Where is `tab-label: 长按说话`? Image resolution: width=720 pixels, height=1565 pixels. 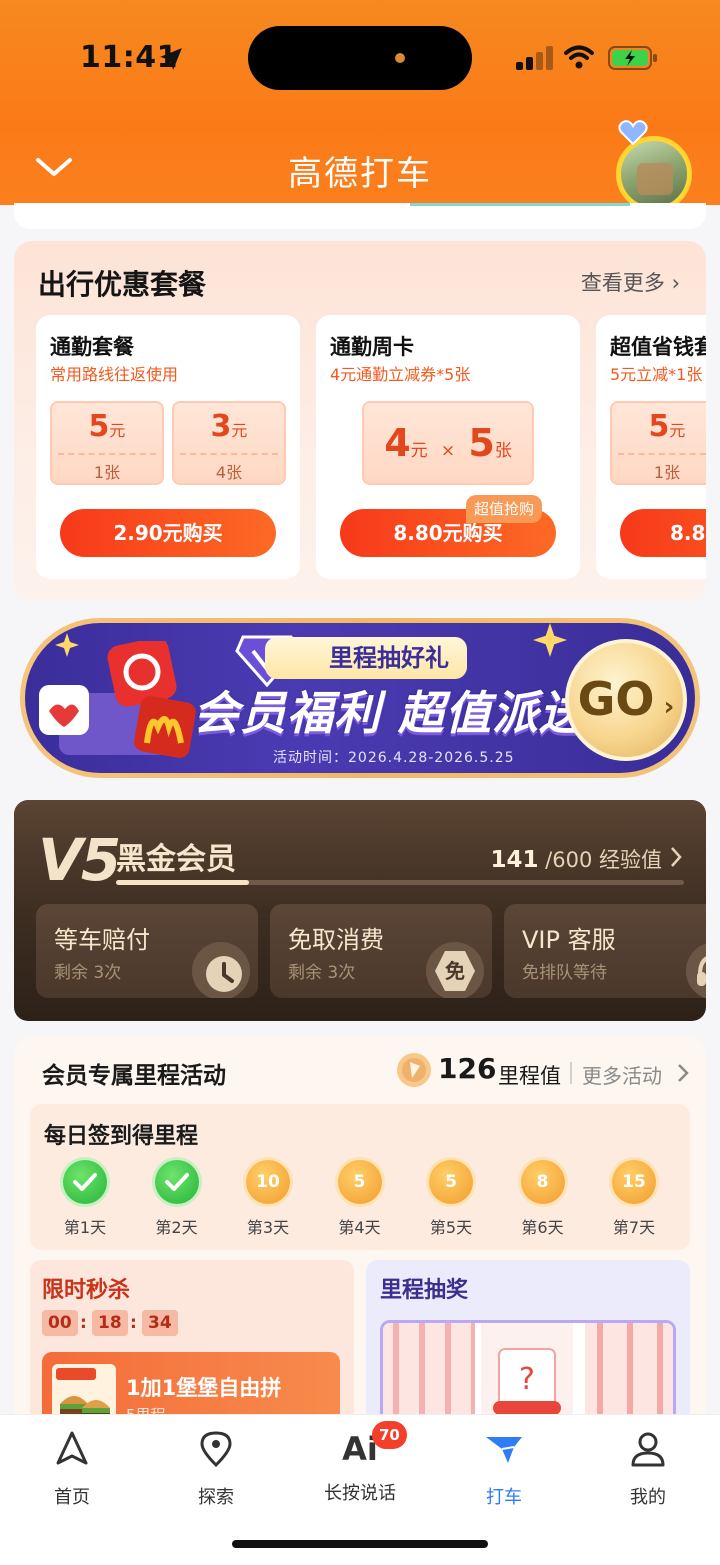 tab-label: 长按说话 is located at coordinates (360, 1493).